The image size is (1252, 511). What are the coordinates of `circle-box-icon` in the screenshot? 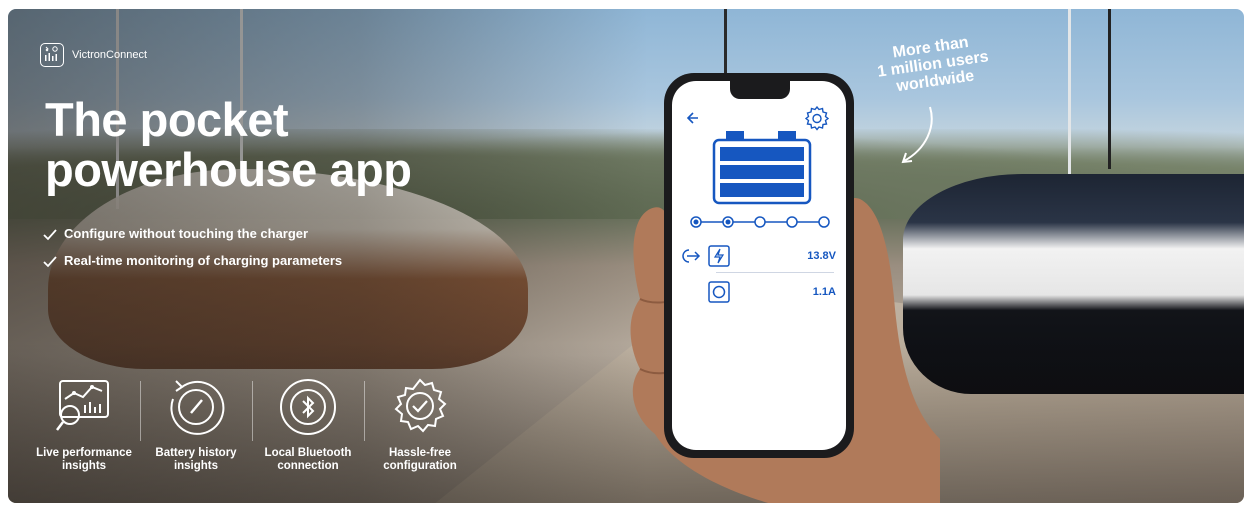 It's located at (719, 292).